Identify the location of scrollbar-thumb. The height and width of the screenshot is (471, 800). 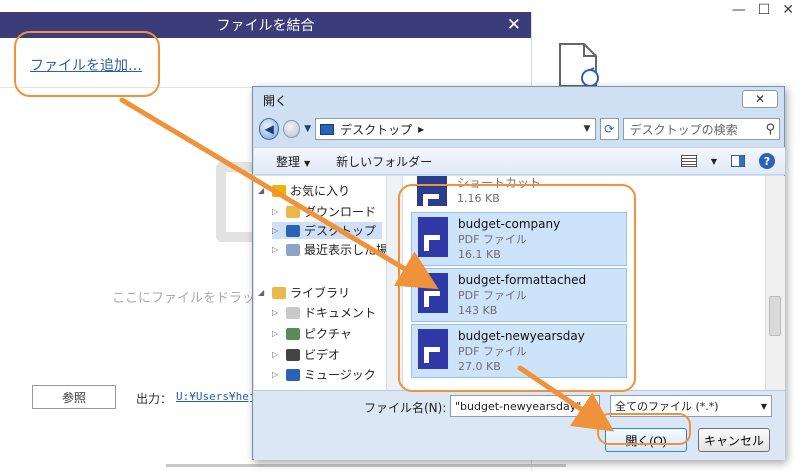
(775, 316).